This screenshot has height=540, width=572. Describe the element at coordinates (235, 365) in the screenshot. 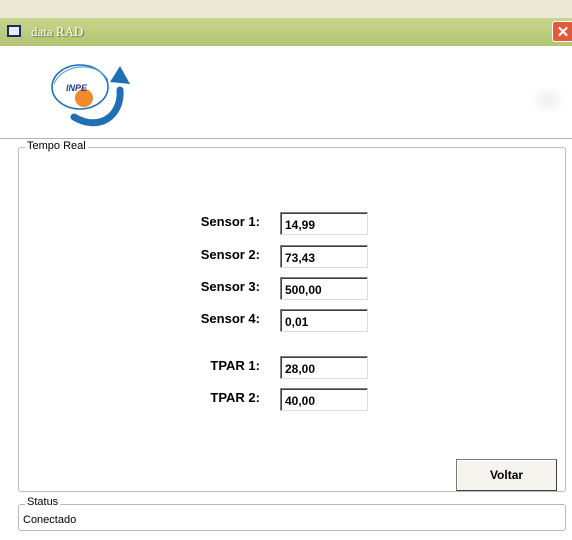

I see `tpar-1-label: TPAR 1:` at that location.